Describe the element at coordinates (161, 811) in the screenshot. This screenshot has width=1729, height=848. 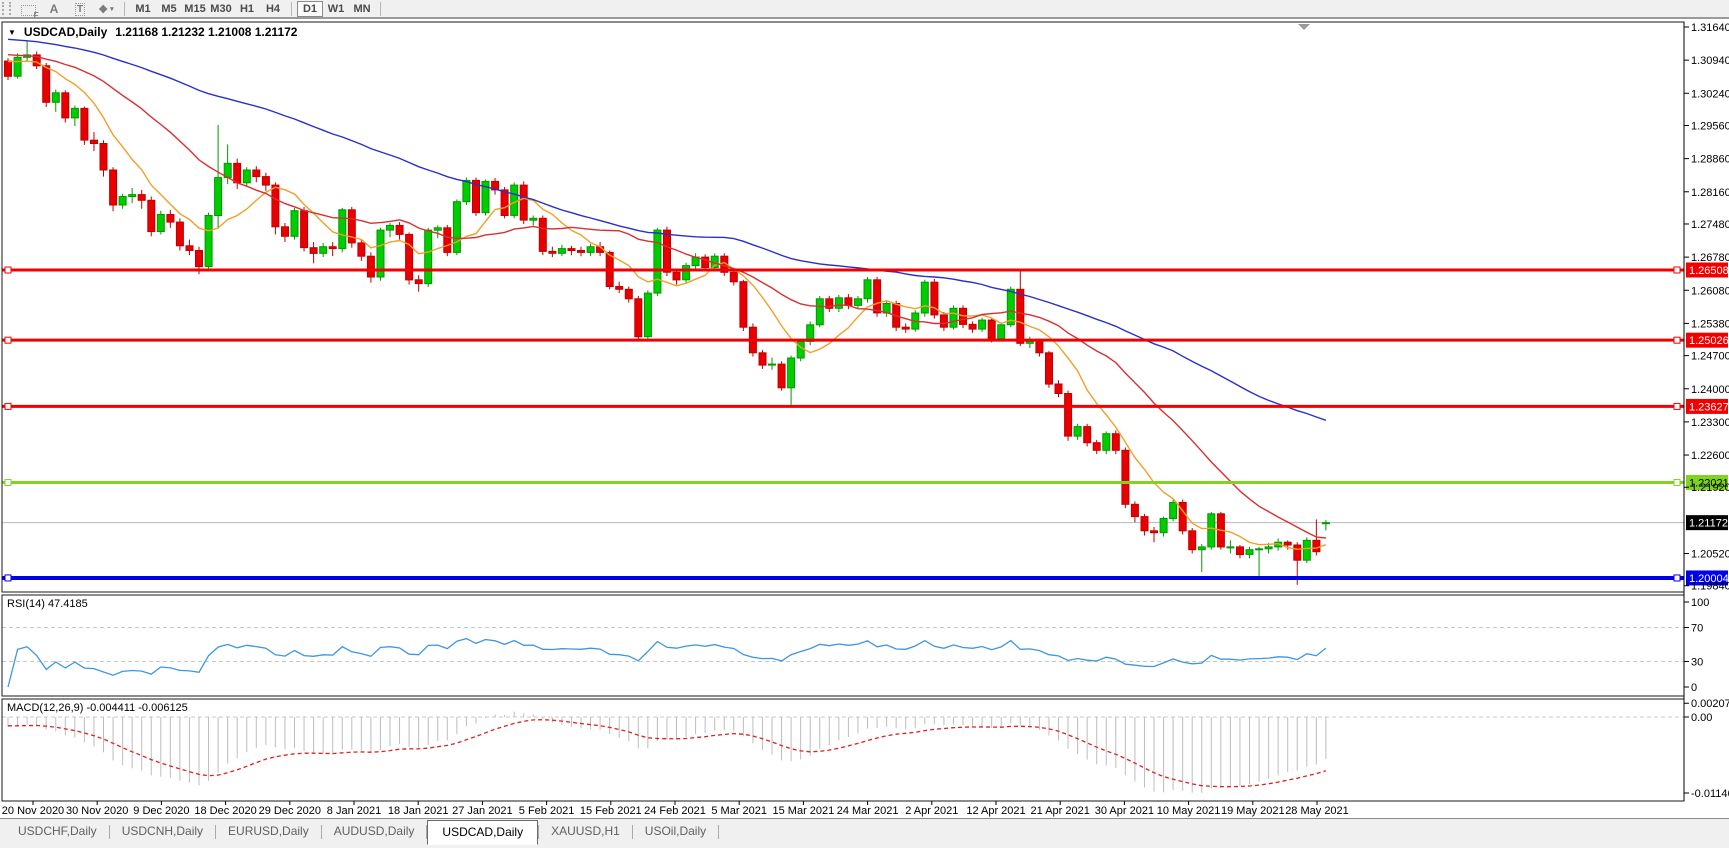
I see `date-label: 9 Dec 2020` at that location.